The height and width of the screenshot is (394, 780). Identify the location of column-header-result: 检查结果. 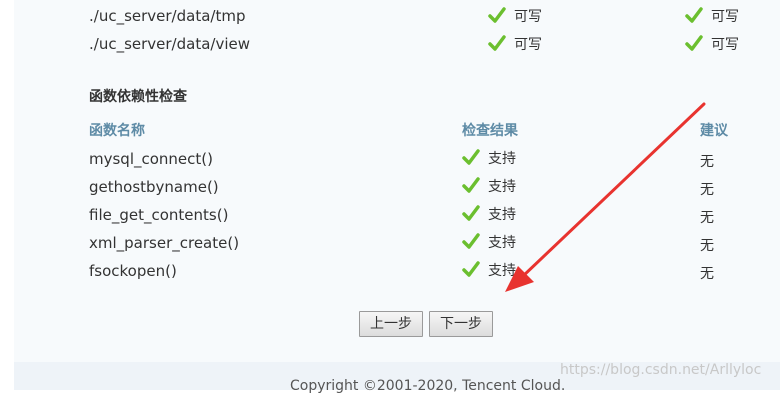
(490, 131).